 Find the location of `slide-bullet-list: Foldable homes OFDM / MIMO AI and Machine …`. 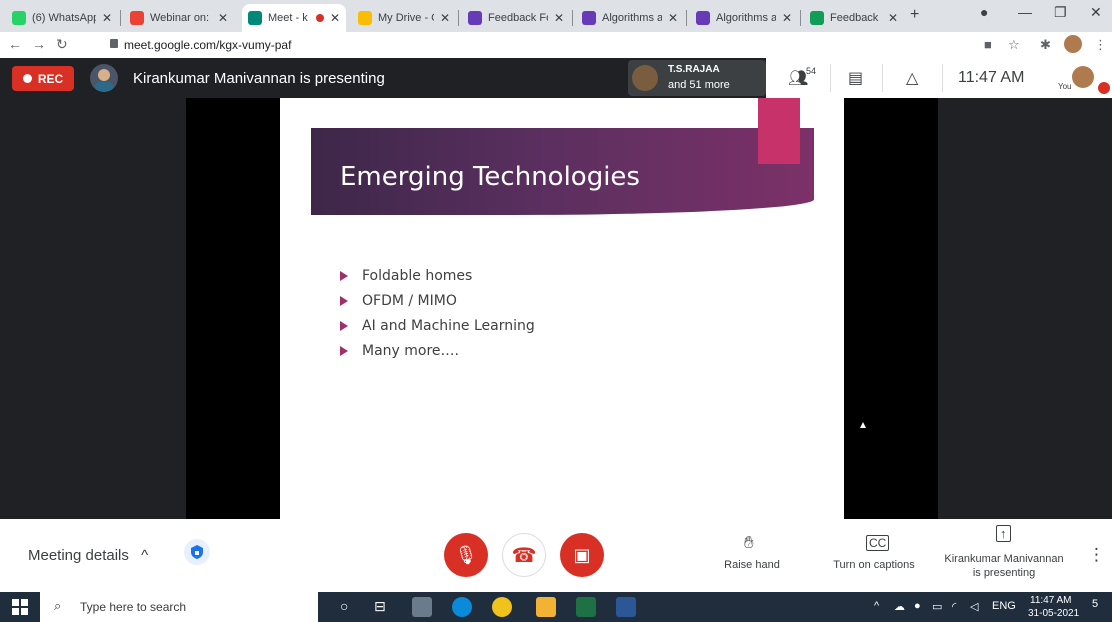

slide-bullet-list: Foldable homes OFDM / MIMO AI and Machine … is located at coordinates (437, 318).